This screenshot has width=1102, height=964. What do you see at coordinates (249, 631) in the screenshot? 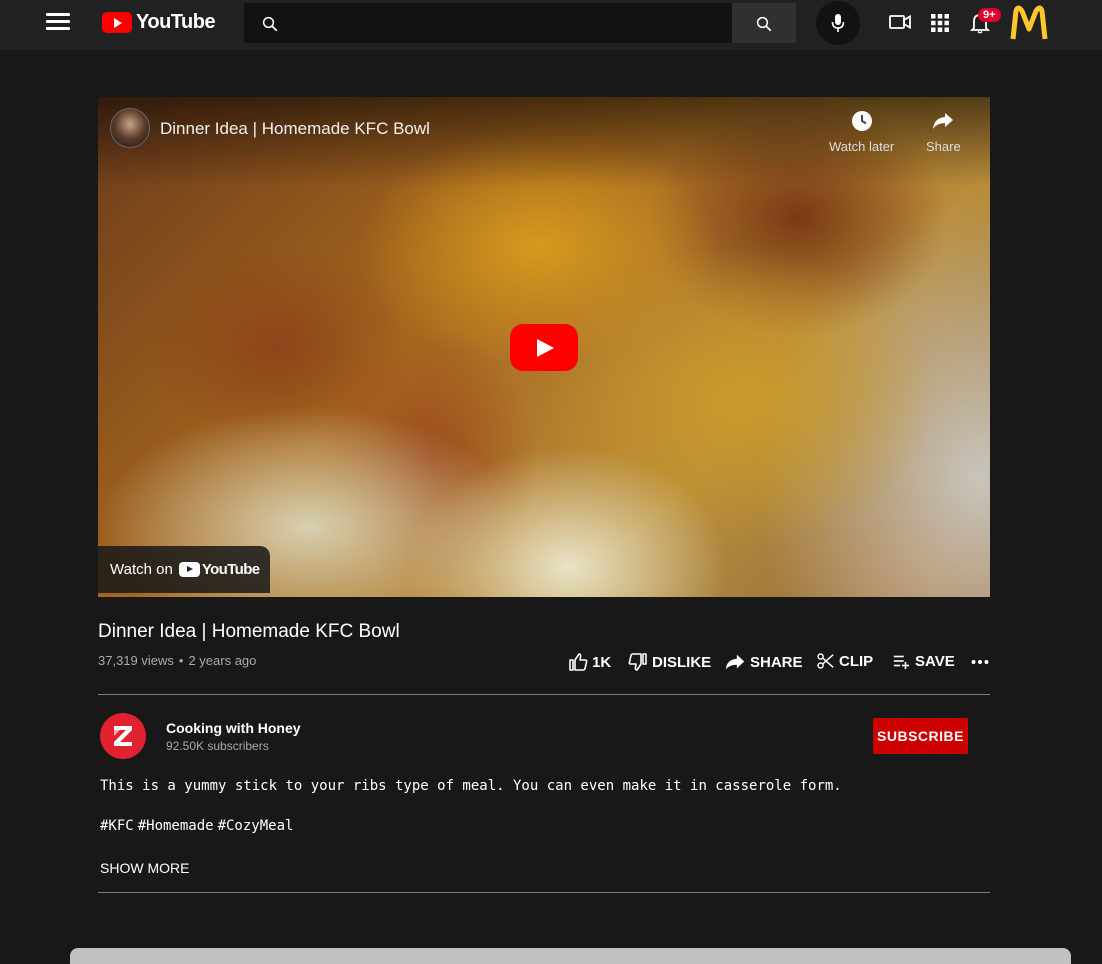
I see `video-title: Dinner Idea | Homemade KFC Bowl` at bounding box center [249, 631].